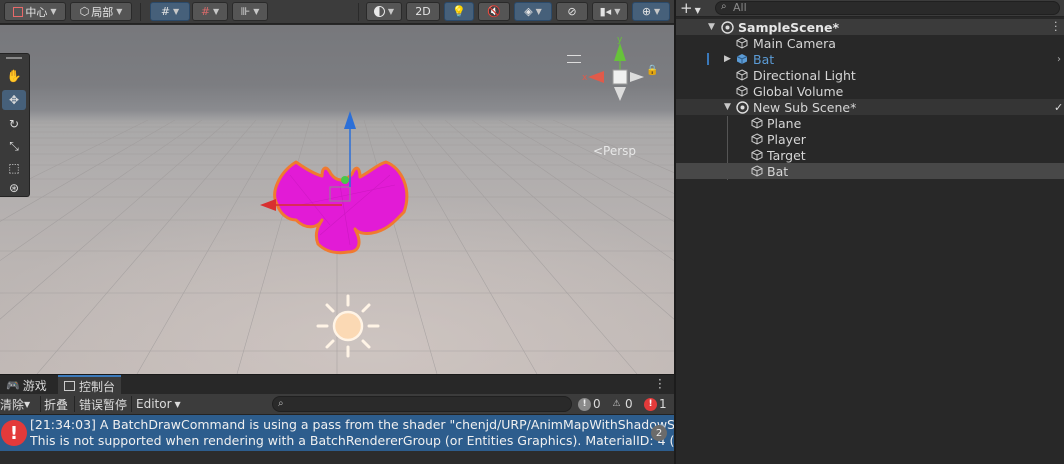 This screenshot has width=1064, height=464. I want to click on collapse-label: 折叠, so click(56, 404).